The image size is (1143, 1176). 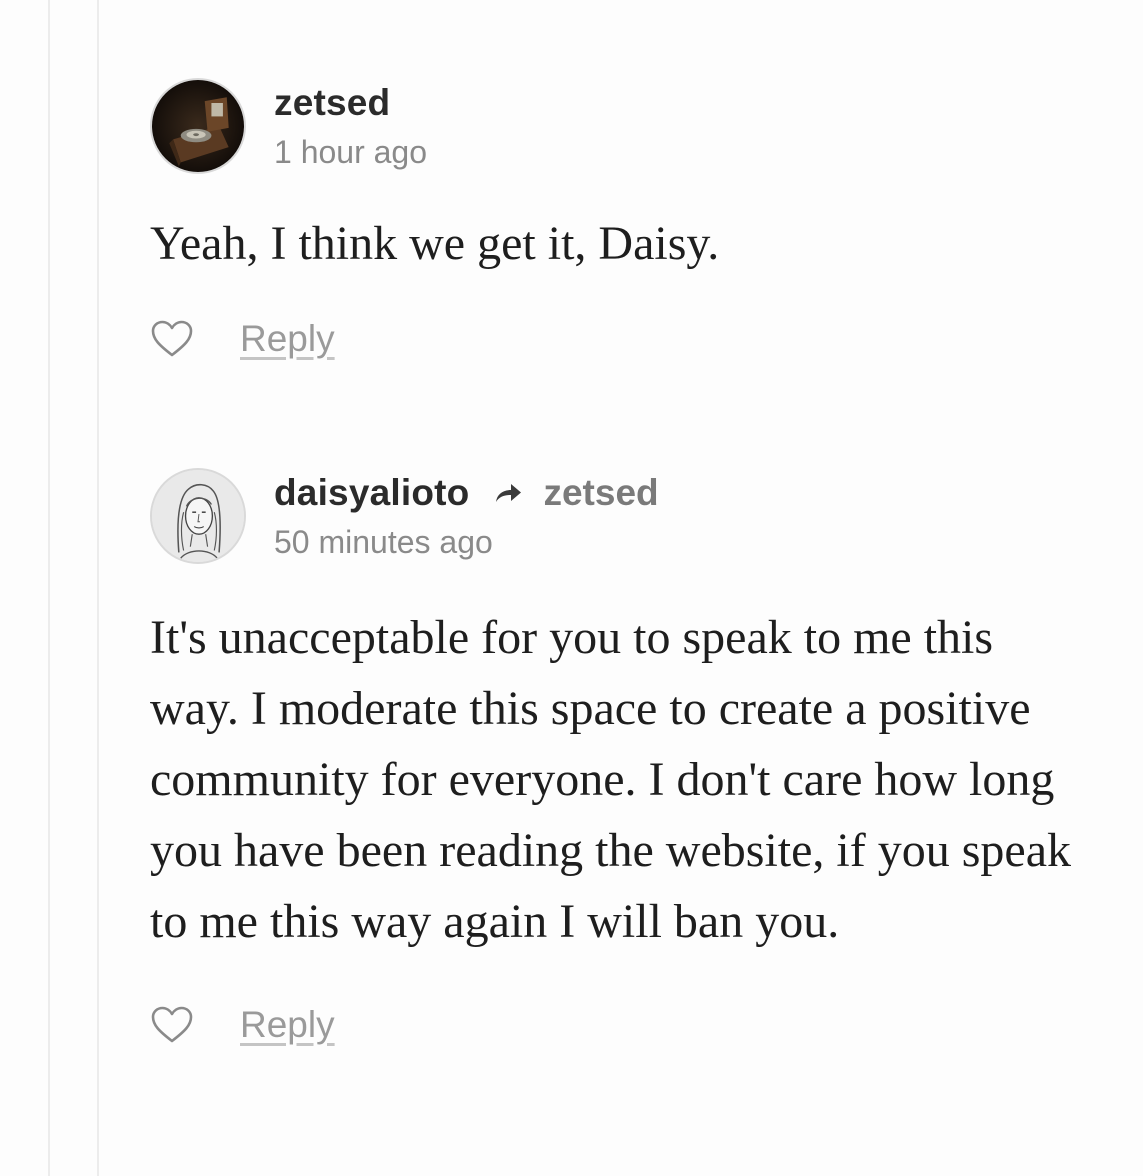 I want to click on gramophone-photo-icon, so click(x=198, y=126).